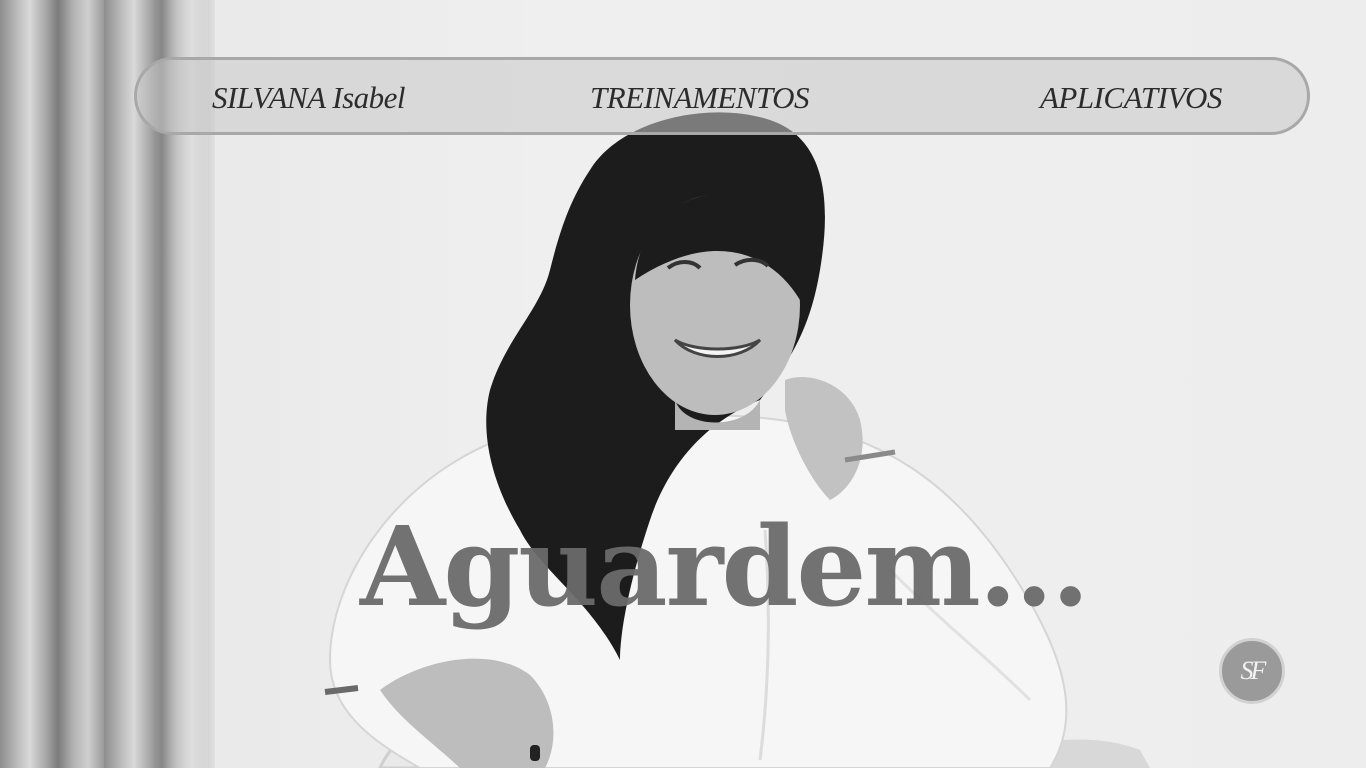 The width and height of the screenshot is (1366, 768). I want to click on badge-initials: SF, so click(1253, 670).